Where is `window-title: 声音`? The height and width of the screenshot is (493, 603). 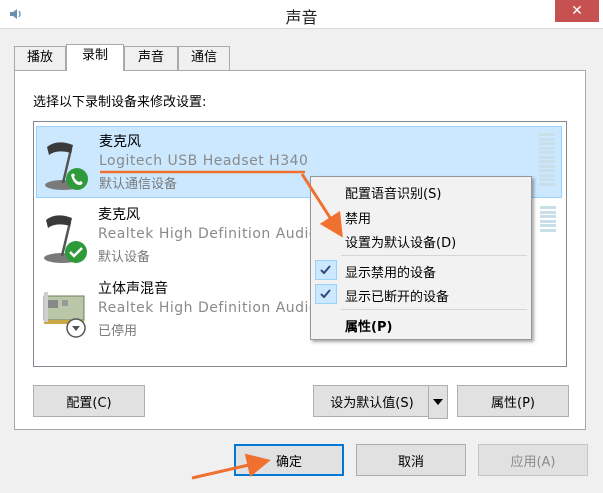 window-title: 声音 is located at coordinates (301, 17).